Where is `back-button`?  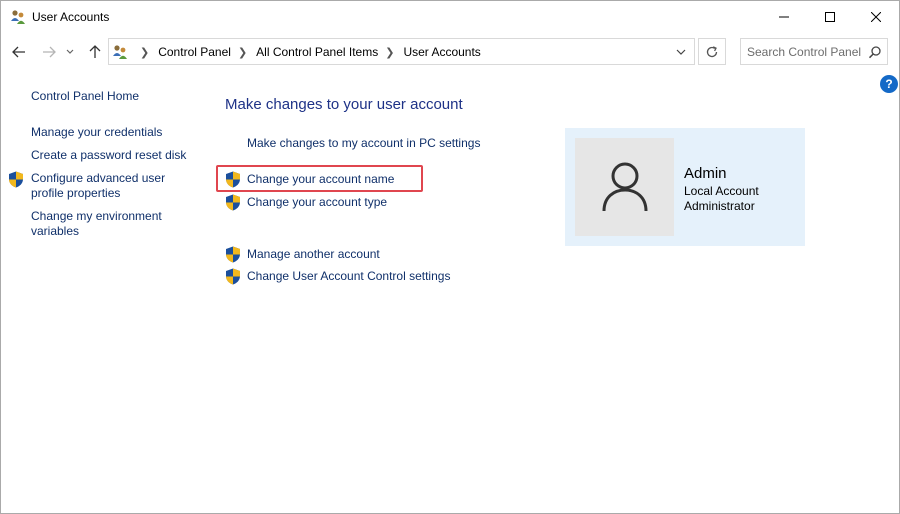 back-button is located at coordinates (19, 52).